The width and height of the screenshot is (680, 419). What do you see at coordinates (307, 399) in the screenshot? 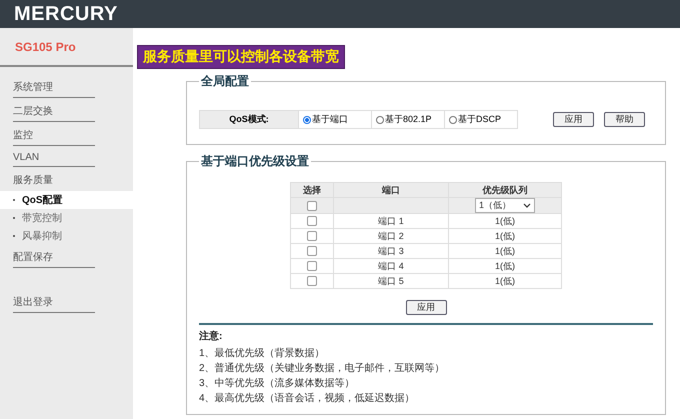
I see `note-text: 4、最高优先级（语音会话，视频，低延迟数据）` at bounding box center [307, 399].